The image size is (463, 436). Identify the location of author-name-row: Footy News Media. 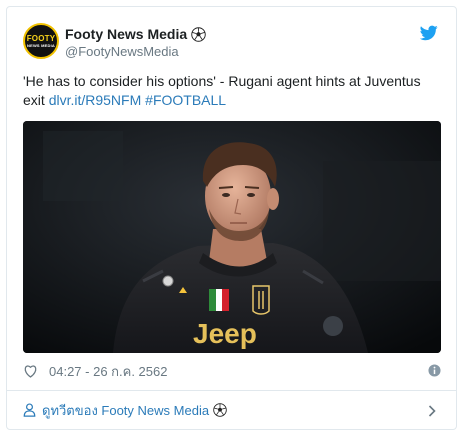
(135, 34).